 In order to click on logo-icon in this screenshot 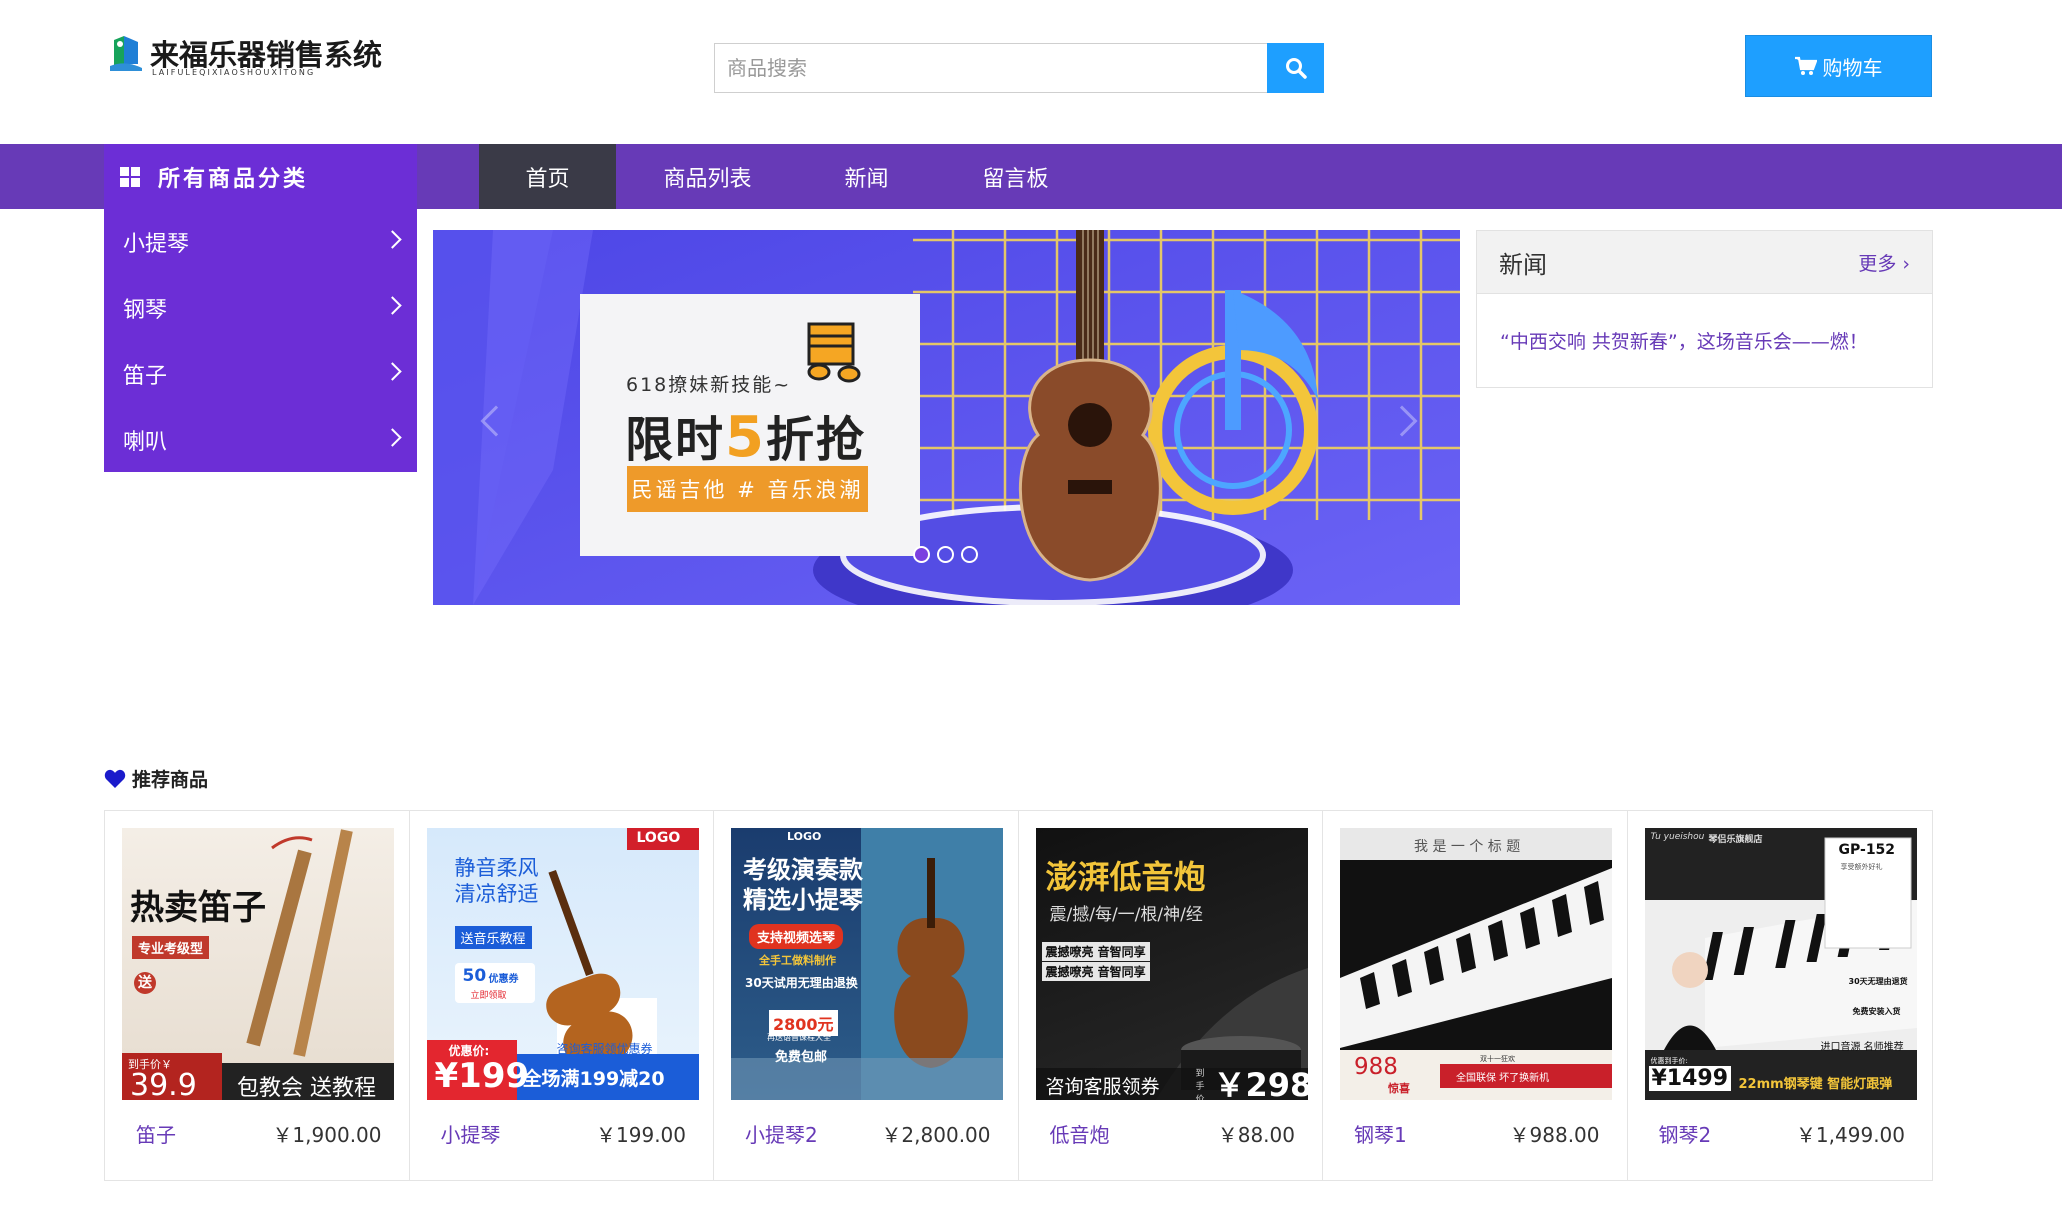, I will do `click(126, 53)`.